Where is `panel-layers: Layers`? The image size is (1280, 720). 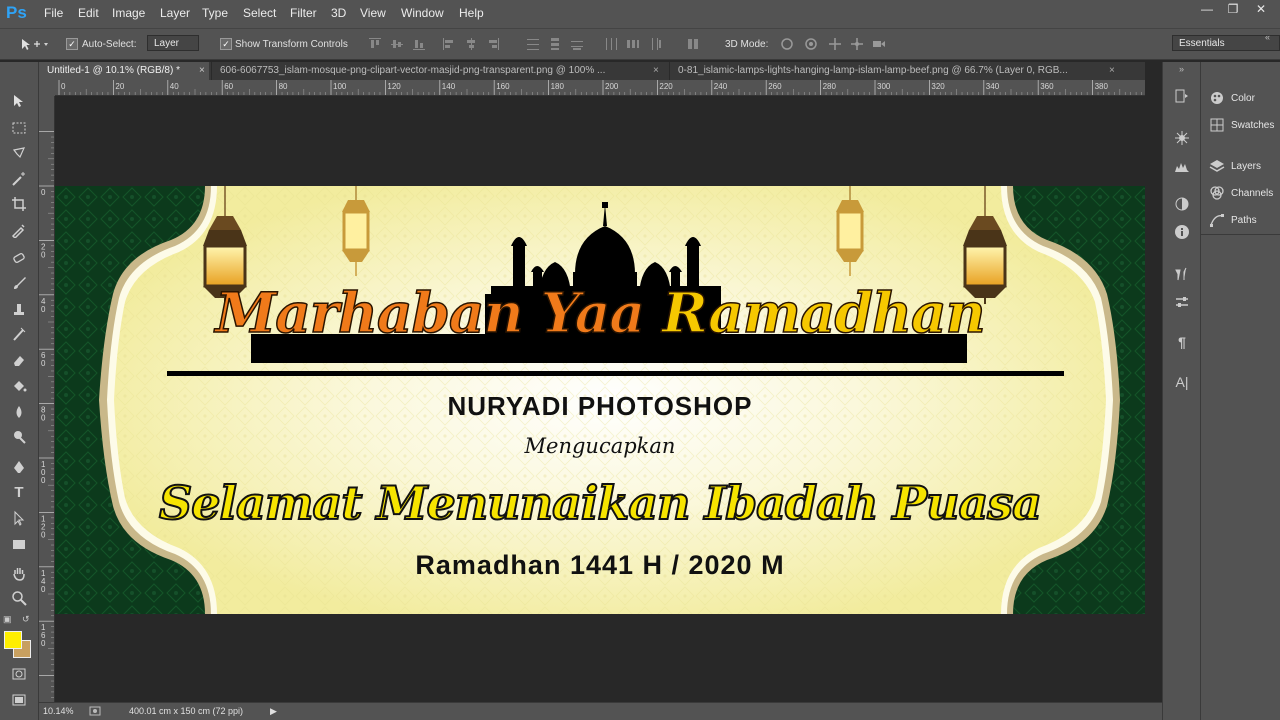 panel-layers: Layers is located at coordinates (1235, 166).